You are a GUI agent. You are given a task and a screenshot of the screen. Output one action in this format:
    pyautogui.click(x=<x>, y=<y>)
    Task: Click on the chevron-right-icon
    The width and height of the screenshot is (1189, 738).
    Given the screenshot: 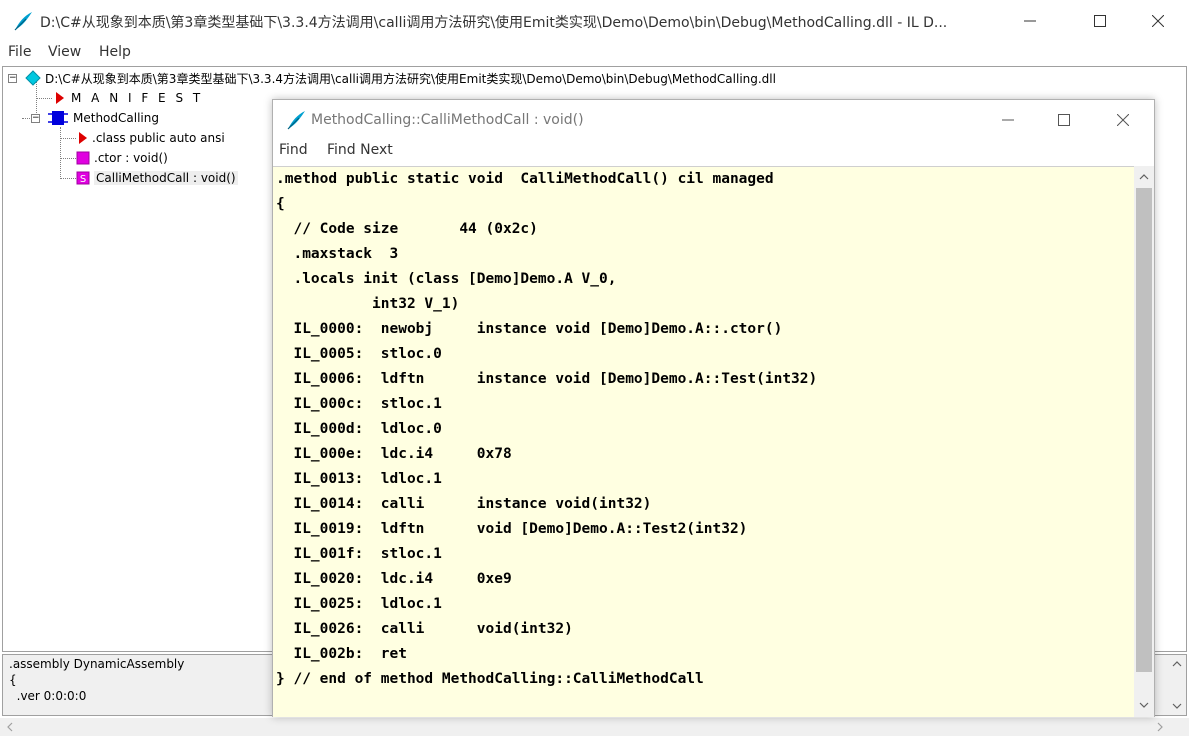 What is the action you would take?
    pyautogui.click(x=1160, y=727)
    